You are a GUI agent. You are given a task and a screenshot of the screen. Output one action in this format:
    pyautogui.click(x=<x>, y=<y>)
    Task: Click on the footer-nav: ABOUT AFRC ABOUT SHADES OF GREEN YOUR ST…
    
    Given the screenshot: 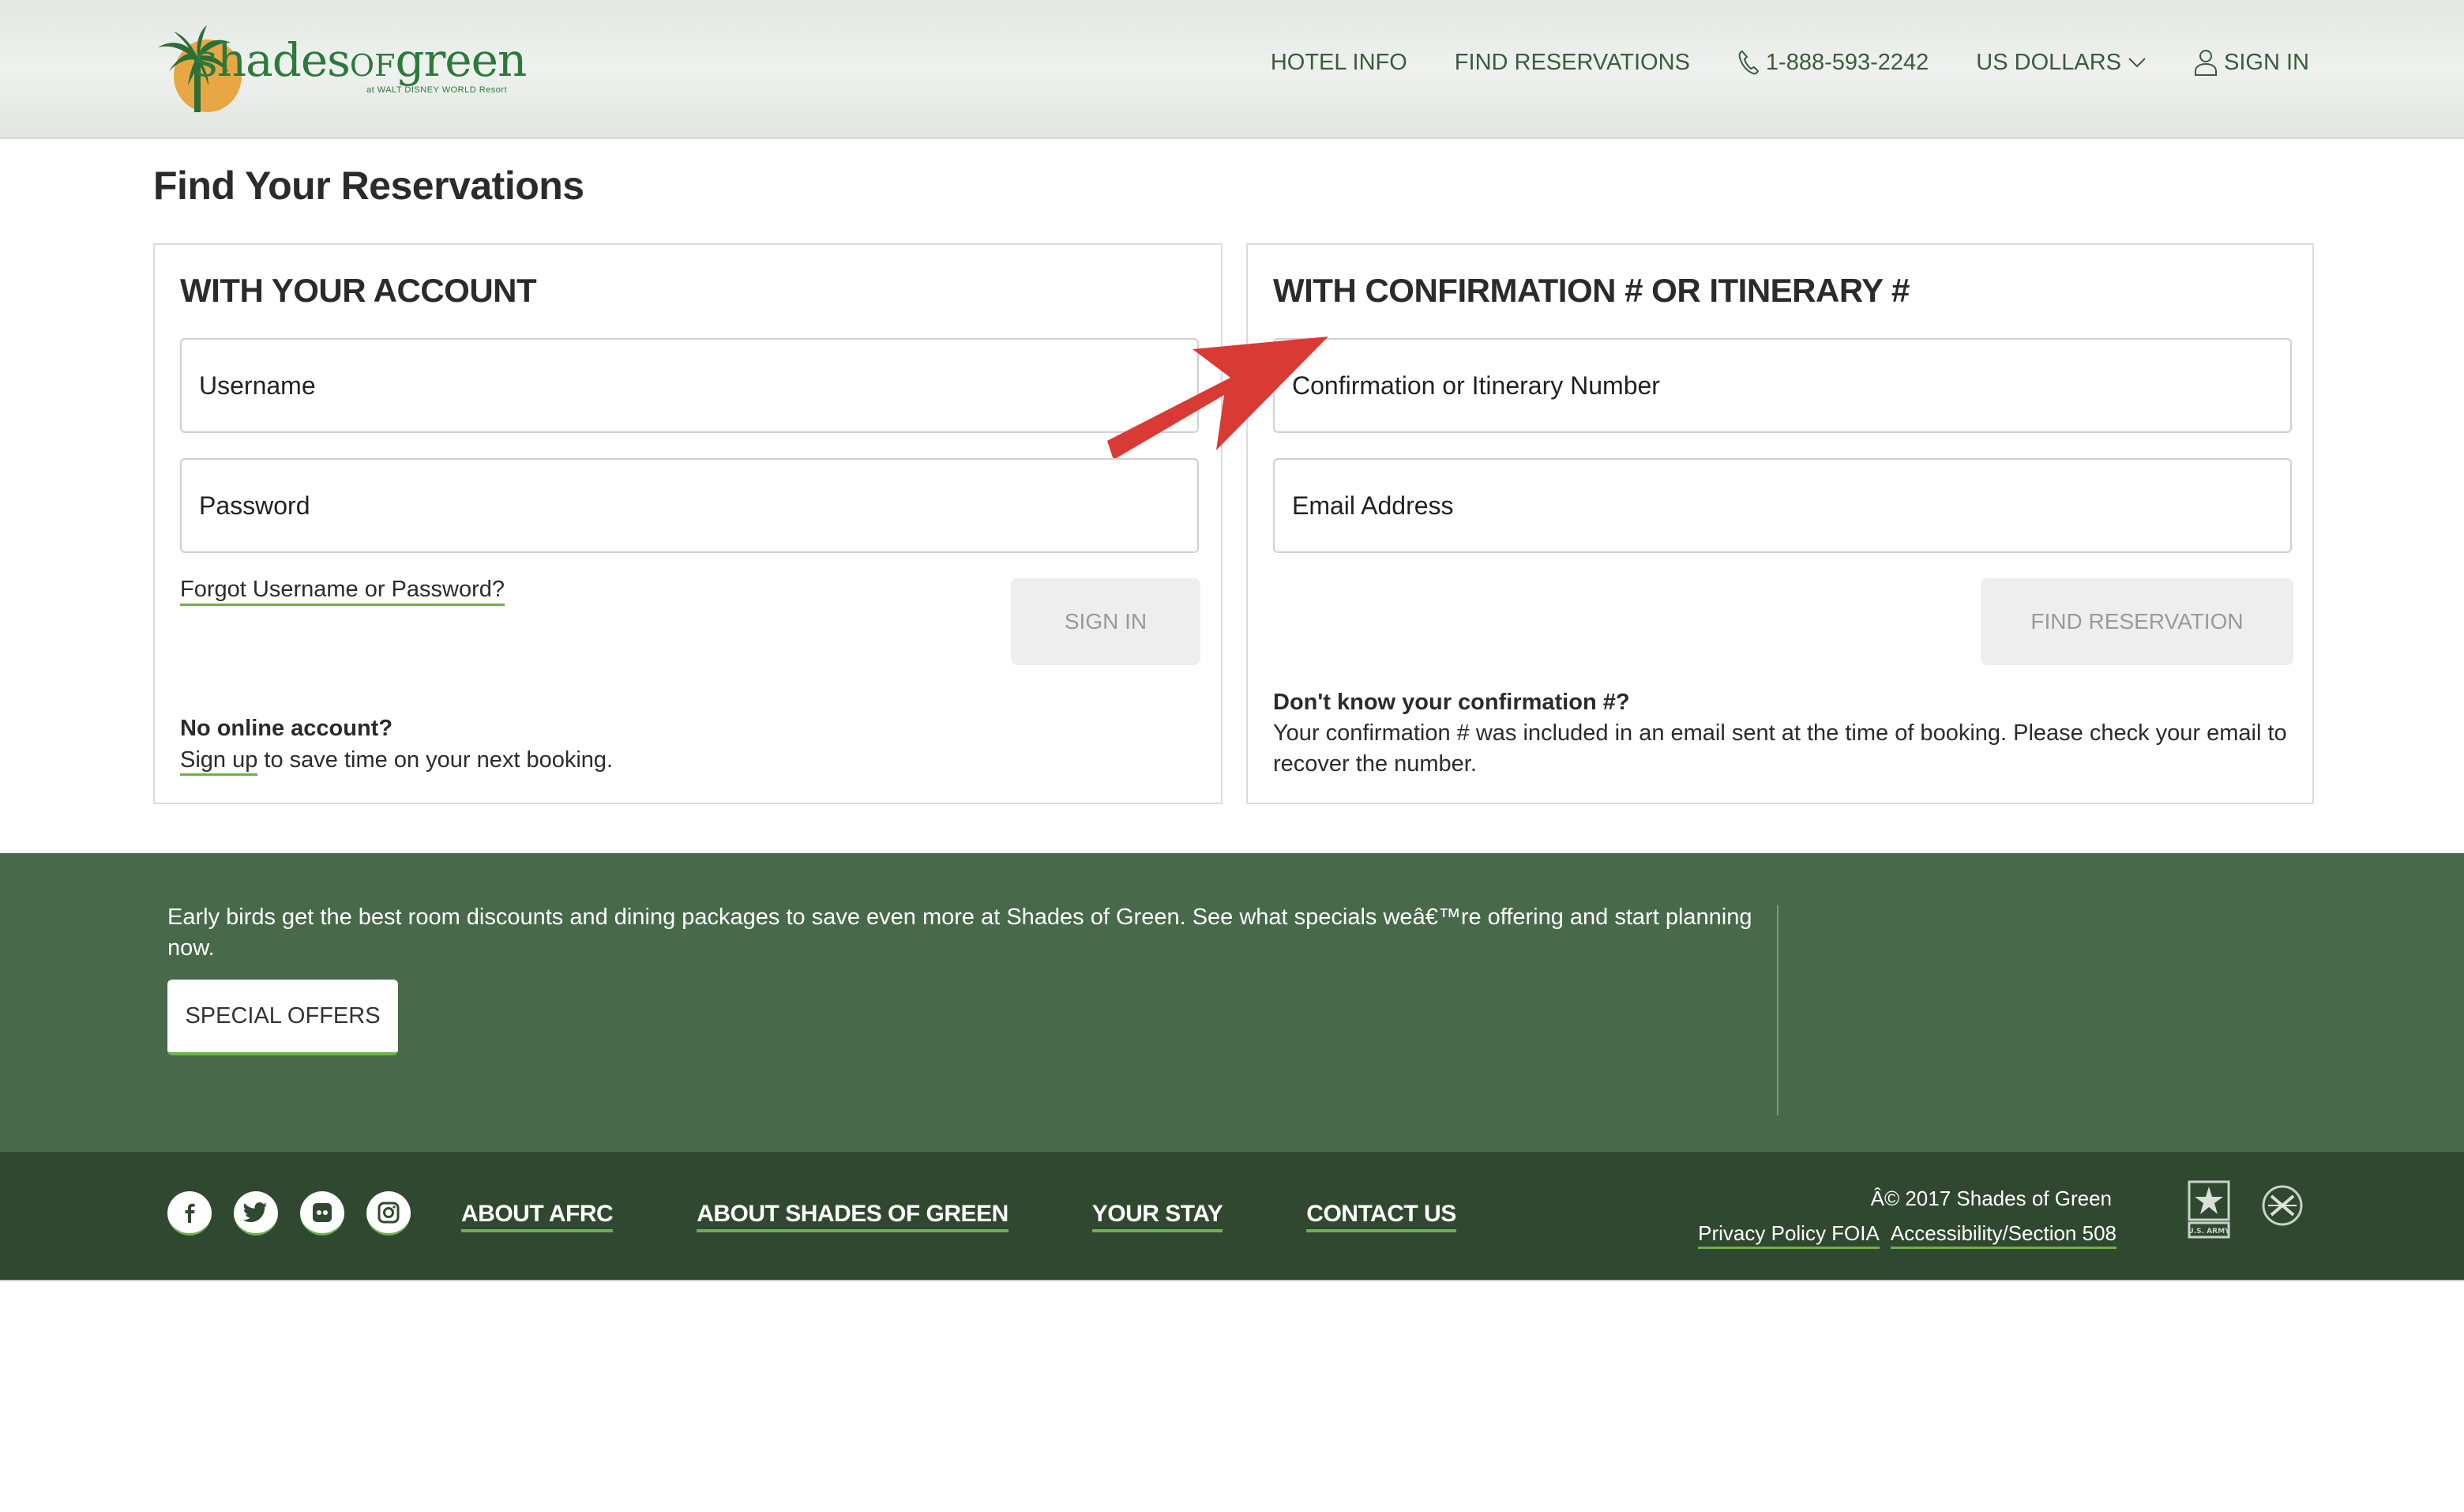 What is the action you would take?
    pyautogui.click(x=958, y=1216)
    